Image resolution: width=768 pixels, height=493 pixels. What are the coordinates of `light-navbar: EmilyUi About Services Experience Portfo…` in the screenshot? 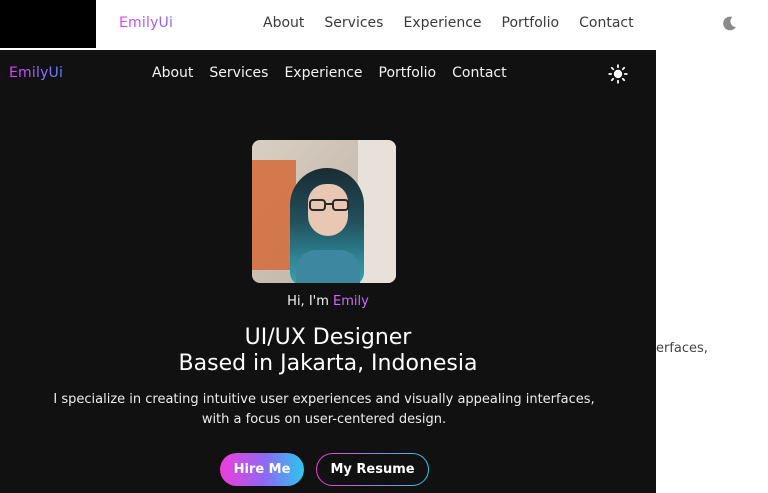 It's located at (432, 24).